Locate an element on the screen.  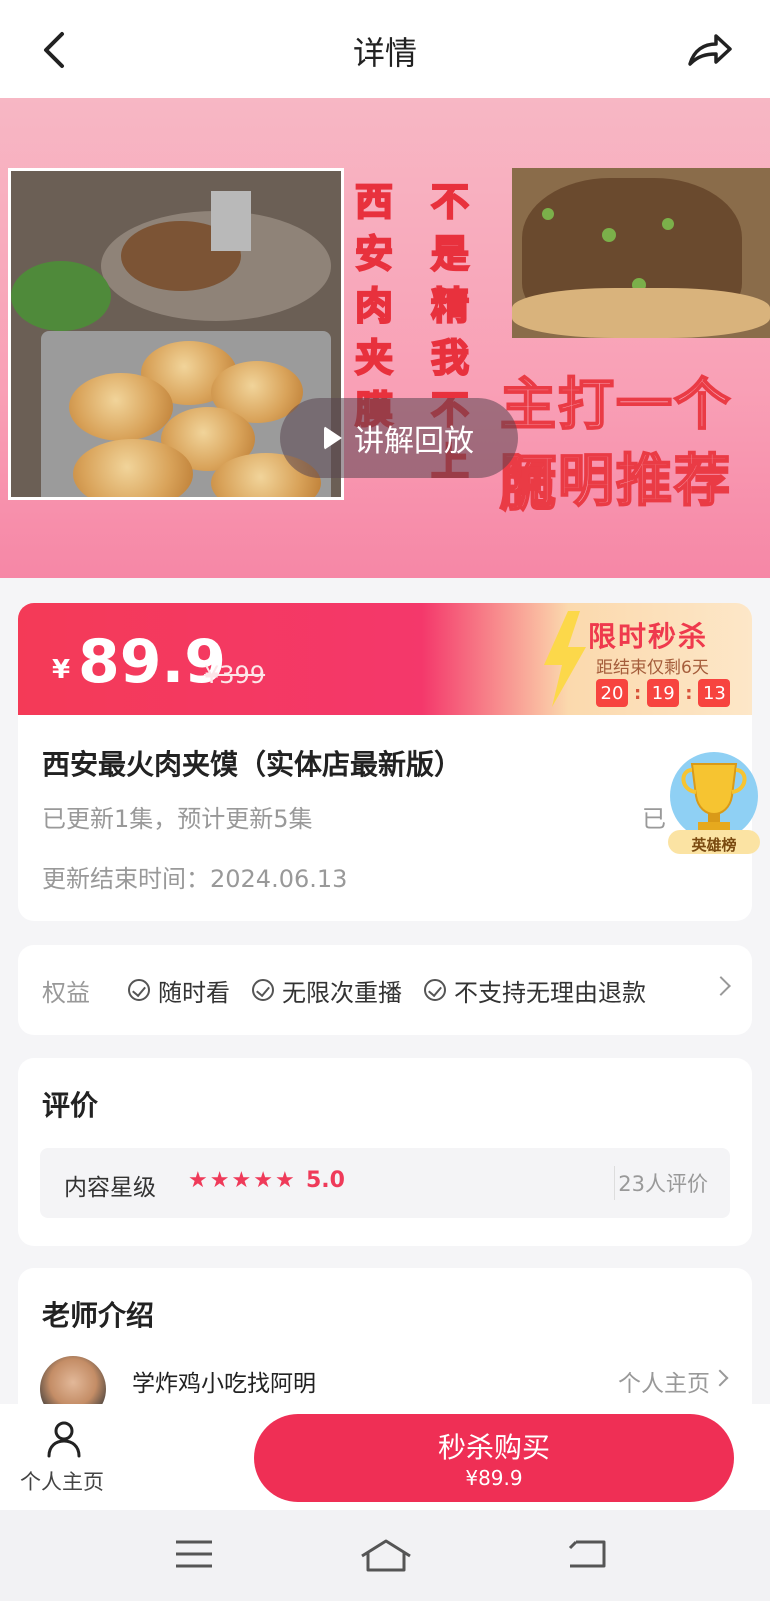
currency-symbol: ¥ is located at coordinates (61, 670).